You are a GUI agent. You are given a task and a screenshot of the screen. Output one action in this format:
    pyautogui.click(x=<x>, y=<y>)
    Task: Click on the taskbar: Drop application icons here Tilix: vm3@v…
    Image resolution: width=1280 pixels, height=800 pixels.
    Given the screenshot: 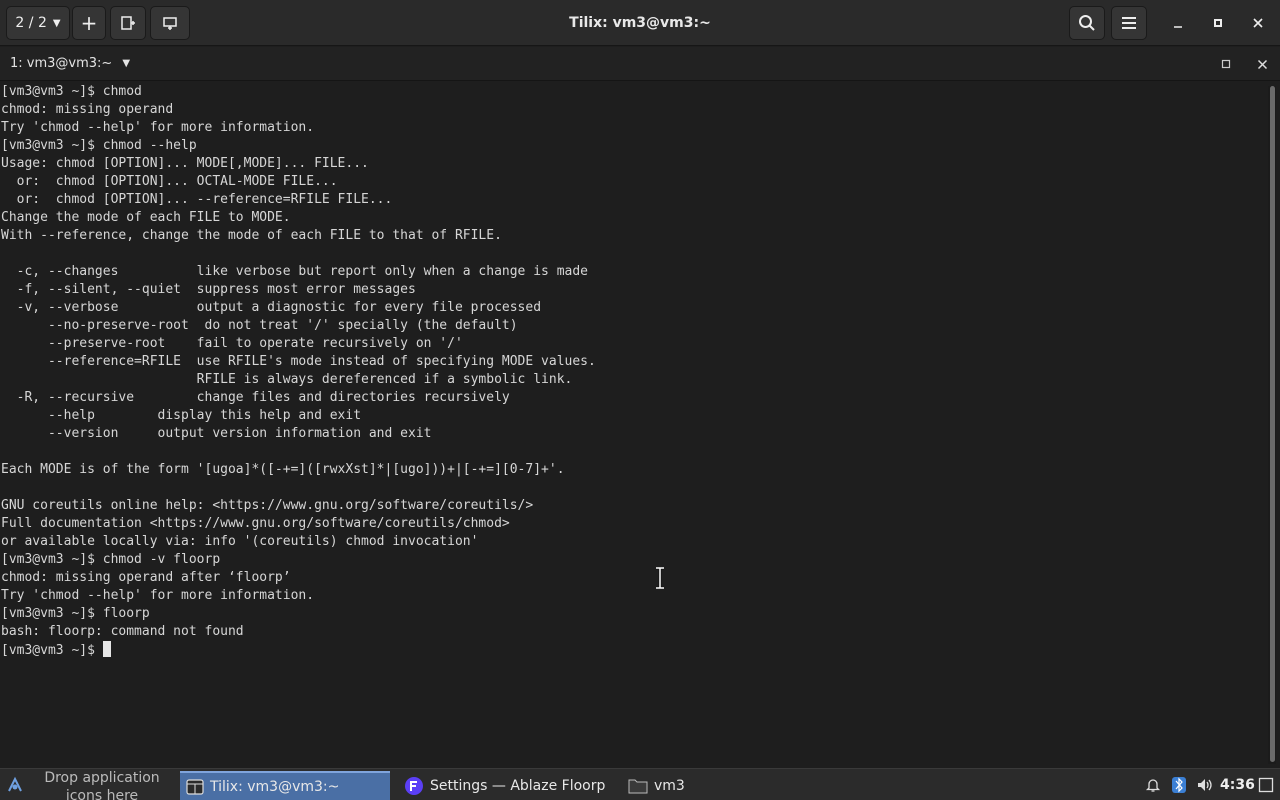 What is the action you would take?
    pyautogui.click(x=640, y=784)
    